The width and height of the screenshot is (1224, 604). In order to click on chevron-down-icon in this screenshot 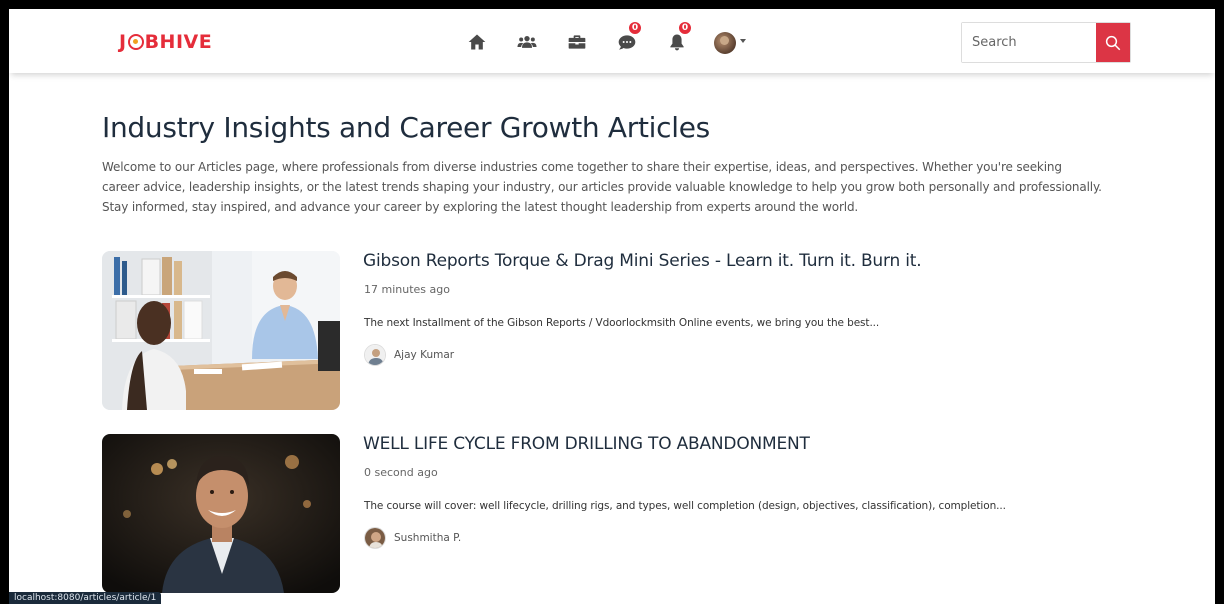, I will do `click(743, 41)`.